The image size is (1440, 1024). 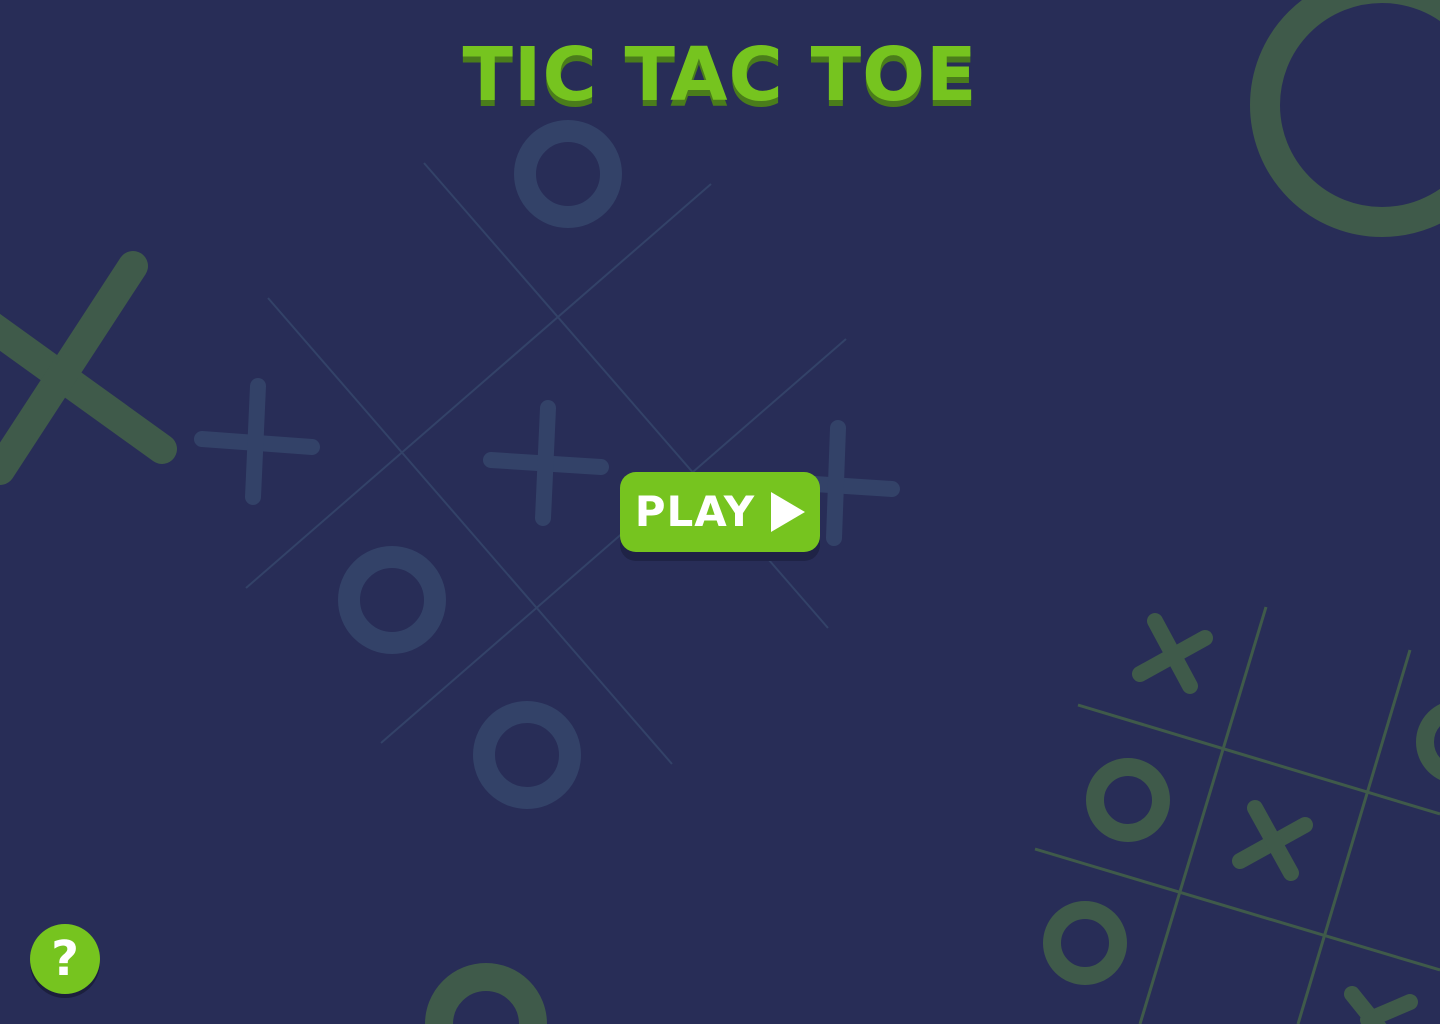 I want to click on partial-o-mark, so click(x=486, y=993).